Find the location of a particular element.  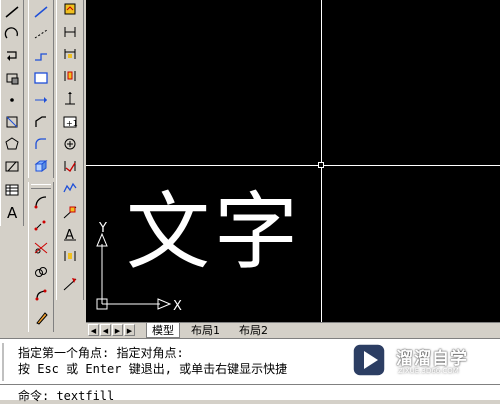

draw-toolbar: A is located at coordinates (12, 113).